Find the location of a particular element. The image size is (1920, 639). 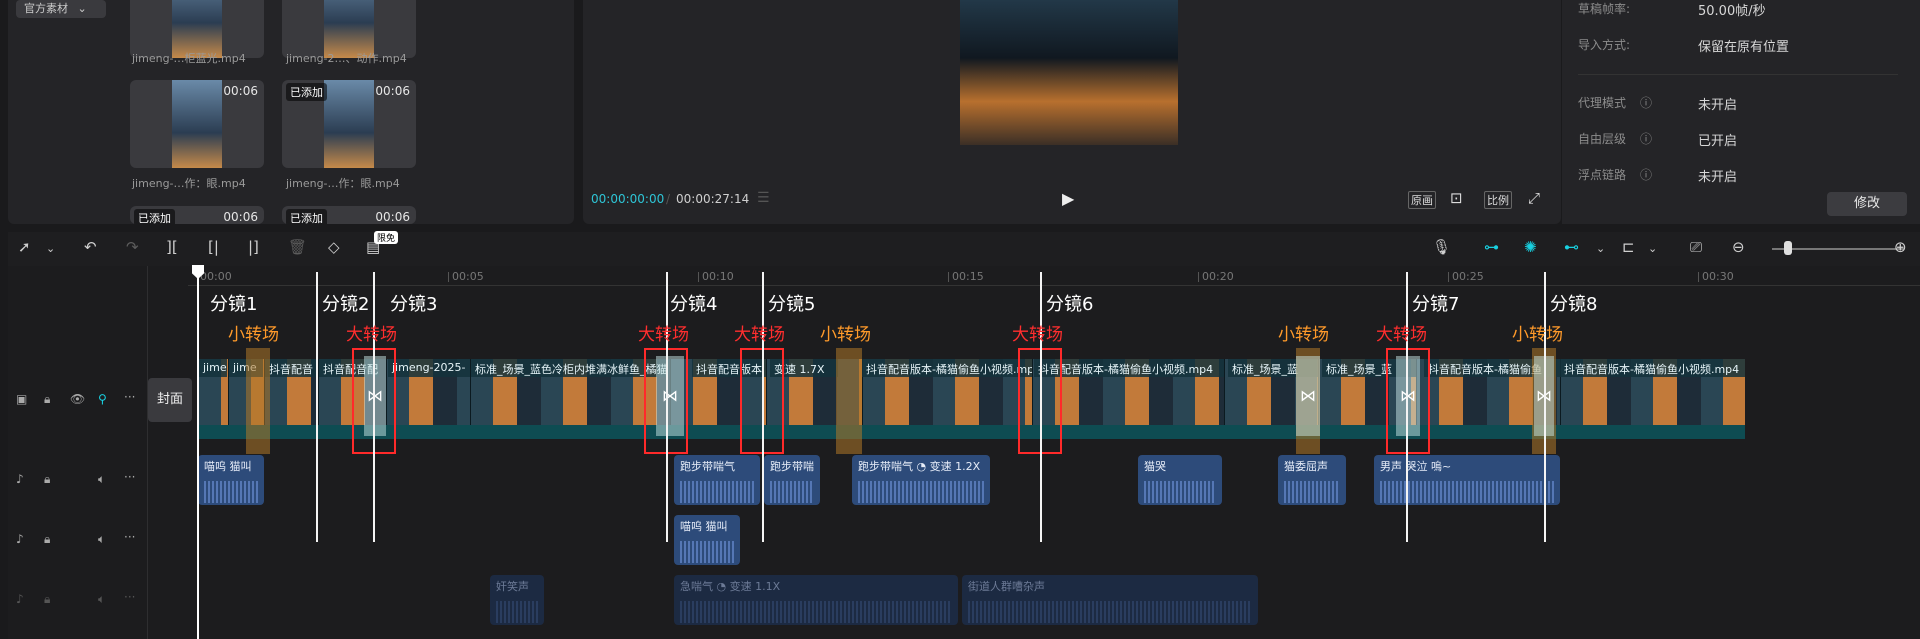

audio-clip: 跑步带喘 is located at coordinates (792, 480).